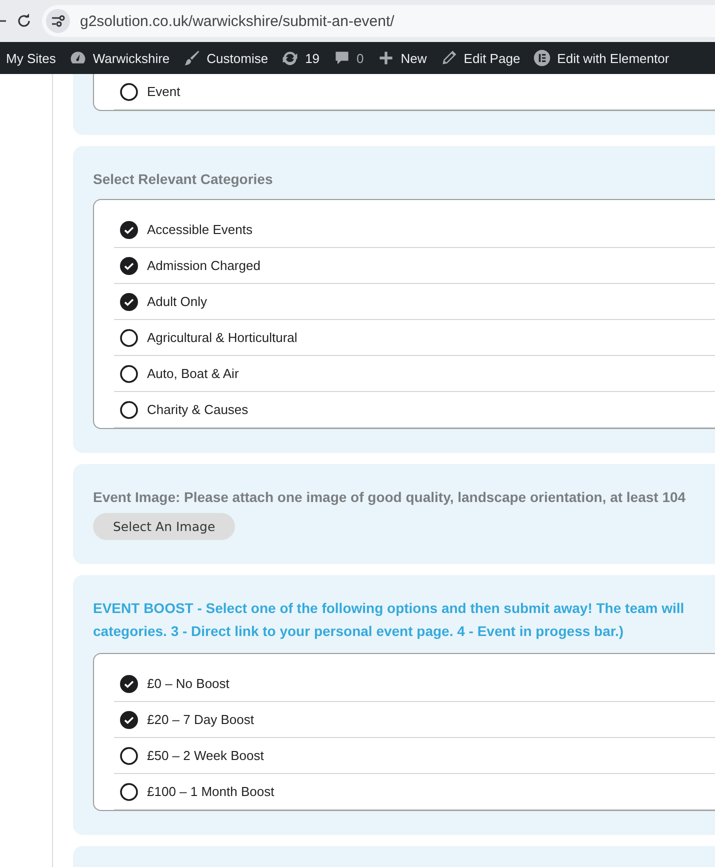  I want to click on admin-bar-link: Customise, so click(225, 58).